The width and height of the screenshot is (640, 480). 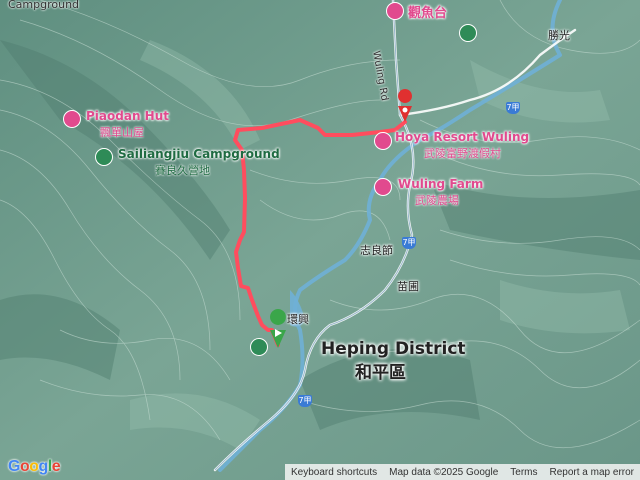 I want to click on heping-district-label: Heping District, so click(x=393, y=349).